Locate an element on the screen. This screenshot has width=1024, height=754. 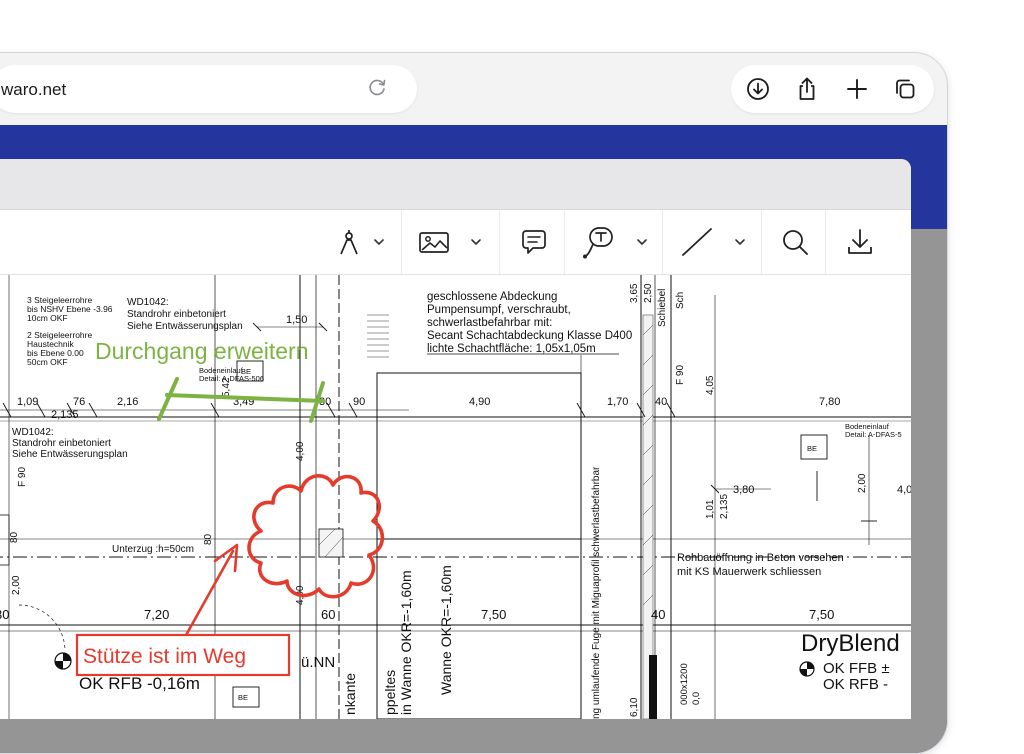
note-abdeckung-l2: Pumpensumpf, verschraubt, is located at coordinates (499, 310).